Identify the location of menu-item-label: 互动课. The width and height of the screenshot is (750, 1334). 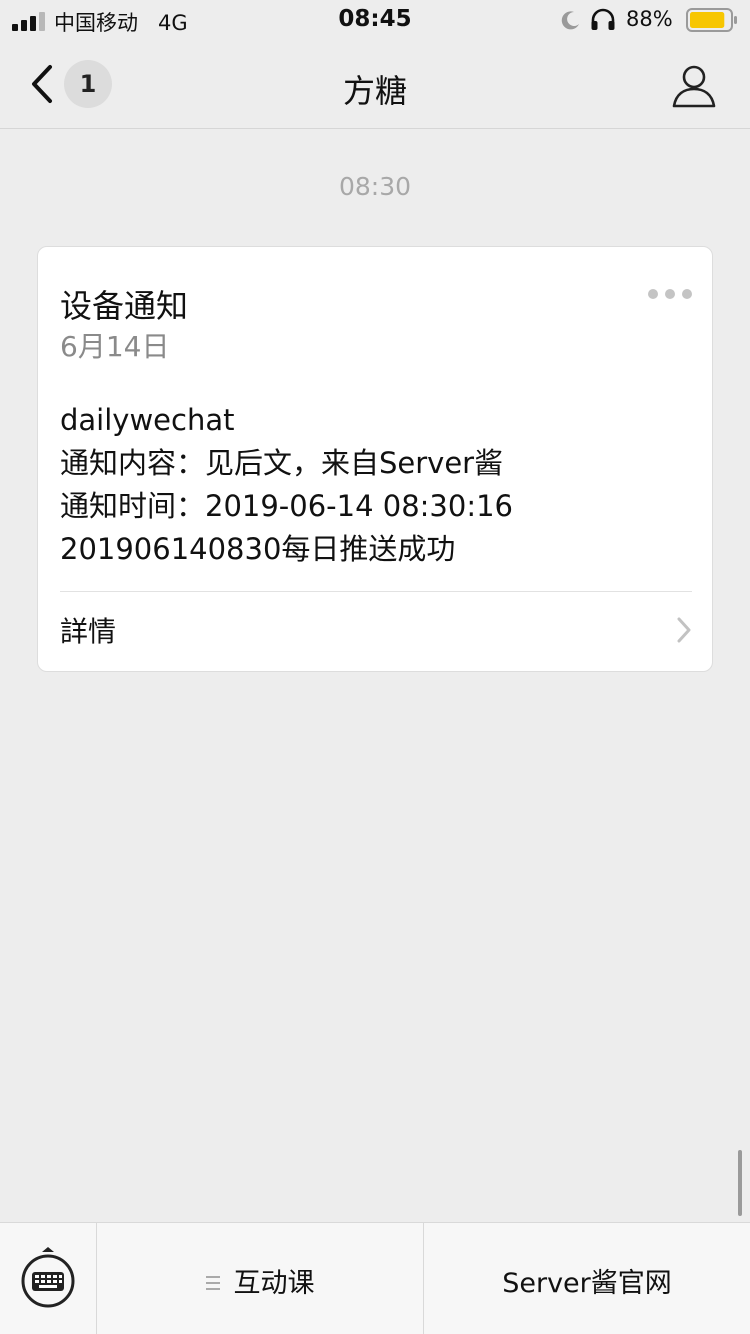
(274, 1283).